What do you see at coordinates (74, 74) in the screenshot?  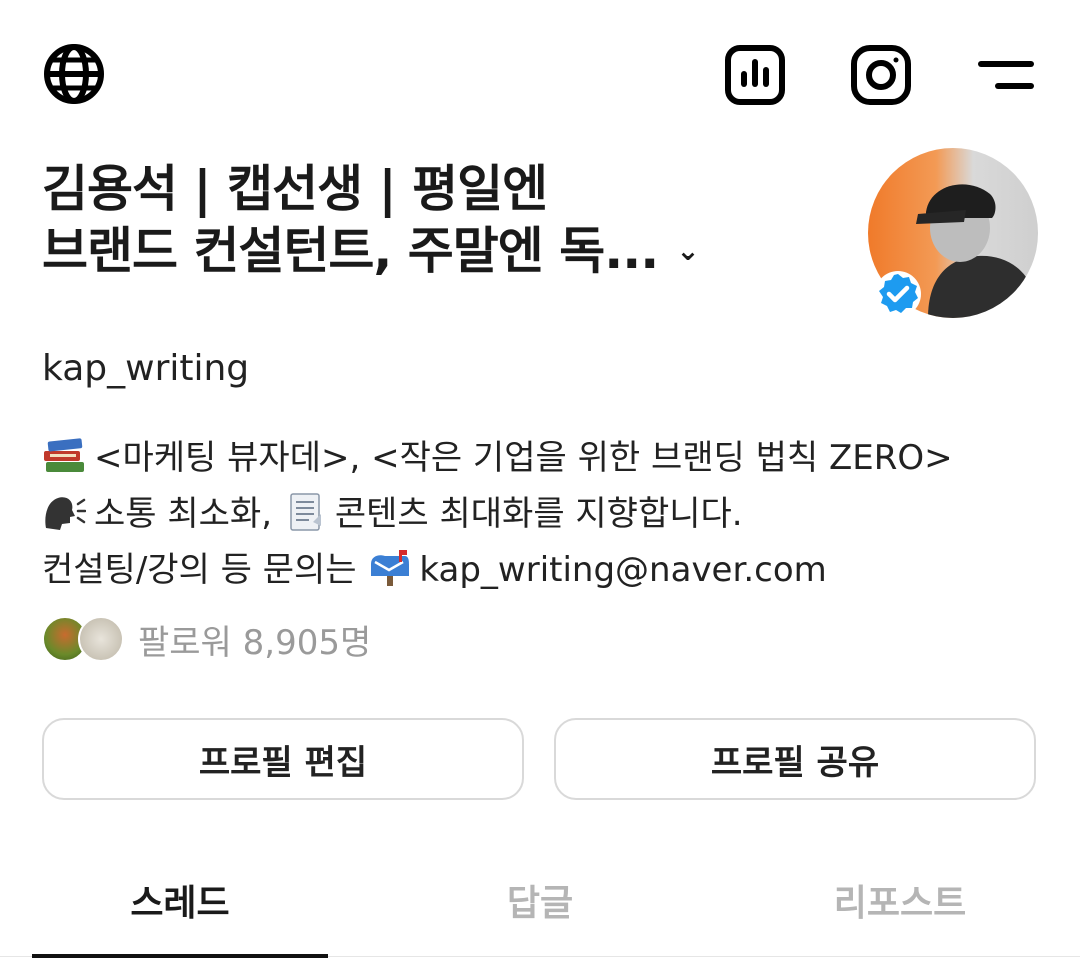 I see `globe-icon` at bounding box center [74, 74].